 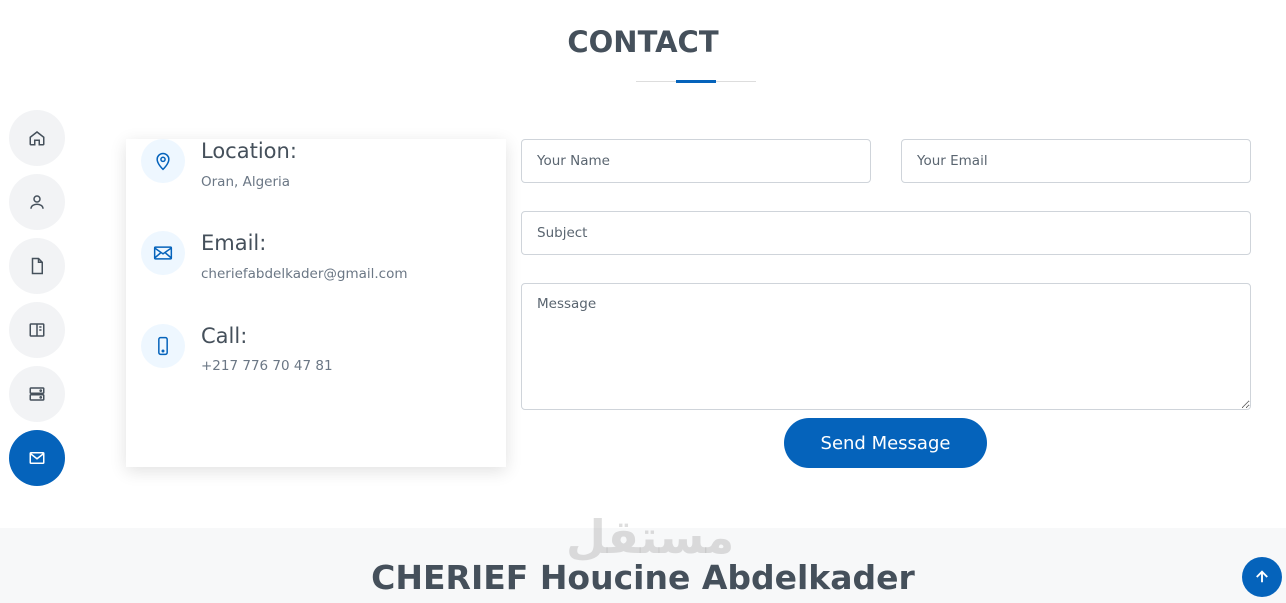 I want to click on nav-services-button, so click(x=37, y=394).